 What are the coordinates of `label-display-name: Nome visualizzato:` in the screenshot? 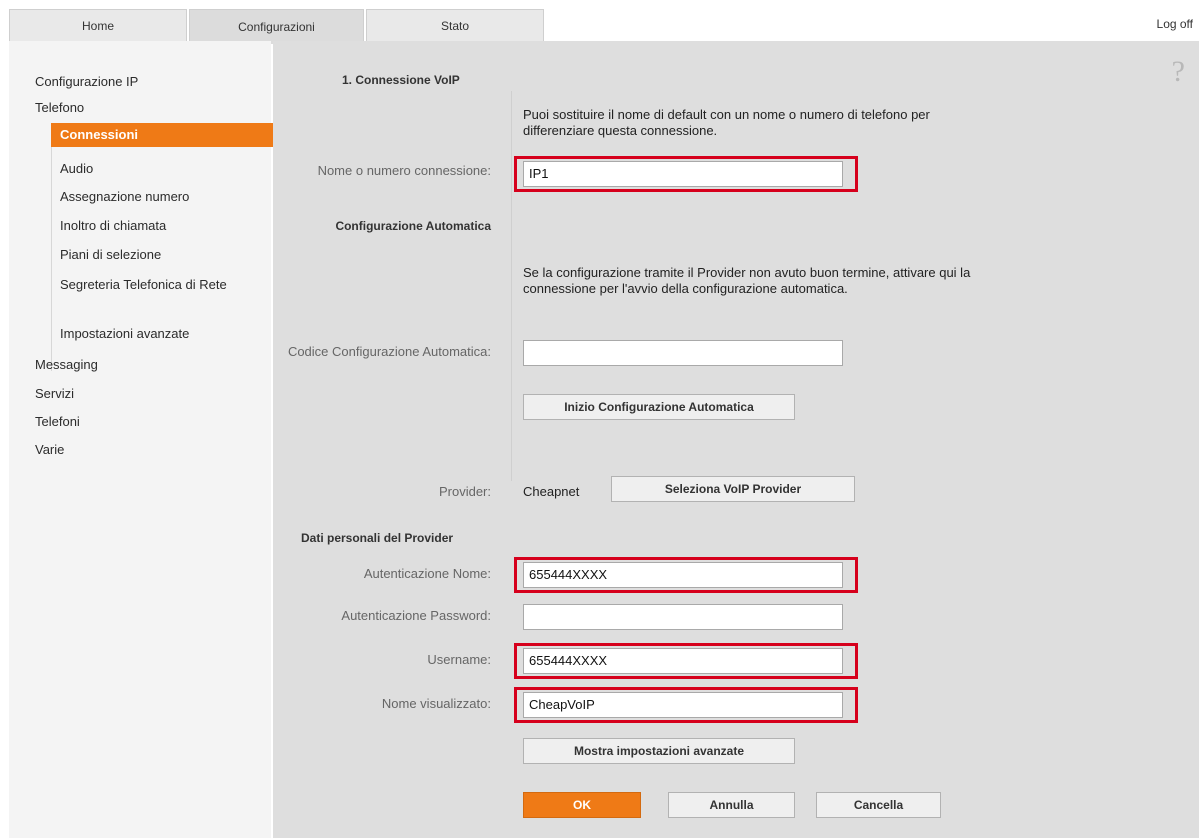 It's located at (436, 703).